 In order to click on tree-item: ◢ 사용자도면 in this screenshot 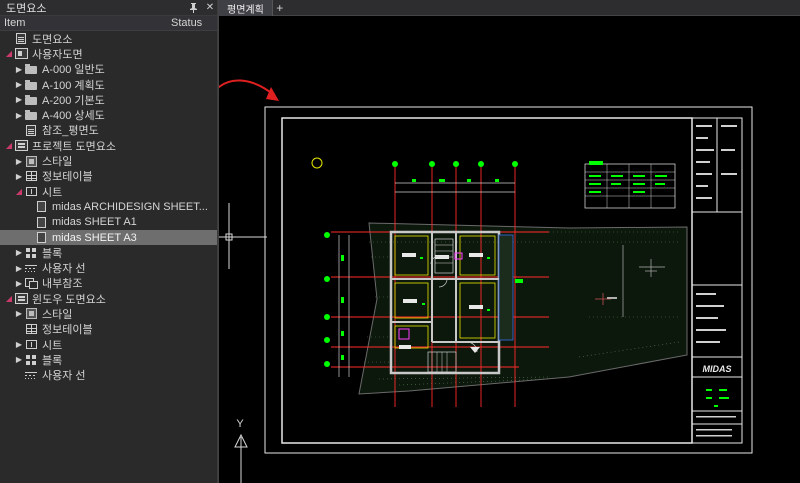, I will do `click(108, 53)`.